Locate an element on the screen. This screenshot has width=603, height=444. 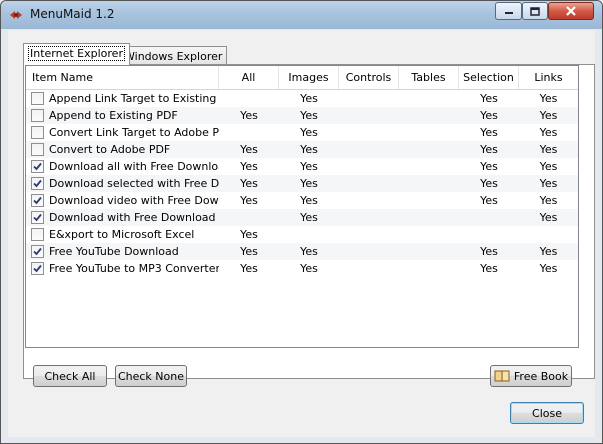
table-row: E&xport to Microsoft Excel Yes is located at coordinates (302, 234).